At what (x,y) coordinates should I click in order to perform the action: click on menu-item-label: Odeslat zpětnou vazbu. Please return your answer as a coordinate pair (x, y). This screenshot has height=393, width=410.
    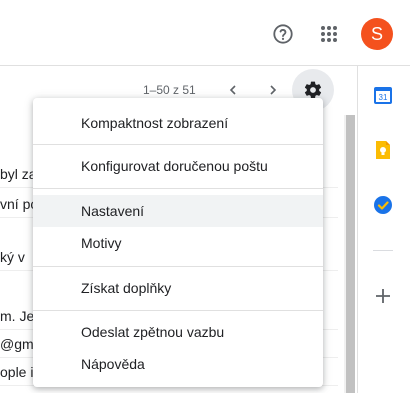
    Looking at the image, I should click on (153, 332).